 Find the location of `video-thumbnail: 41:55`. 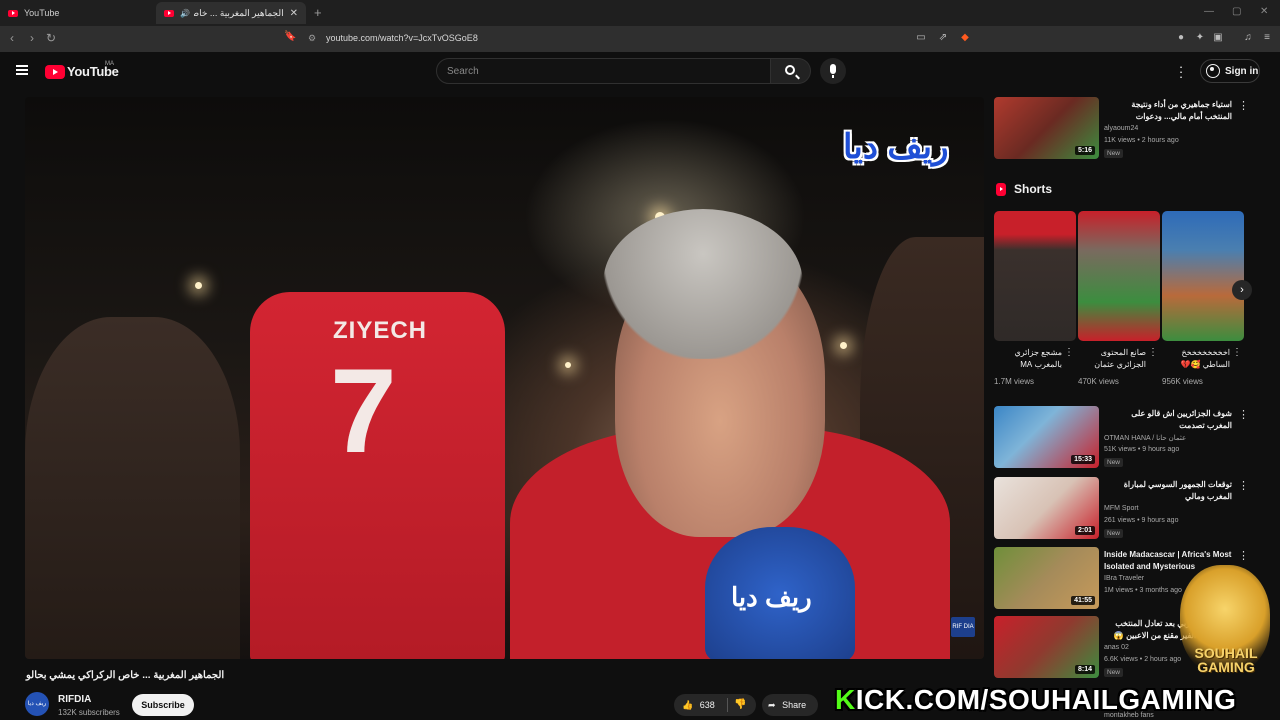

video-thumbnail: 41:55 is located at coordinates (1046, 578).